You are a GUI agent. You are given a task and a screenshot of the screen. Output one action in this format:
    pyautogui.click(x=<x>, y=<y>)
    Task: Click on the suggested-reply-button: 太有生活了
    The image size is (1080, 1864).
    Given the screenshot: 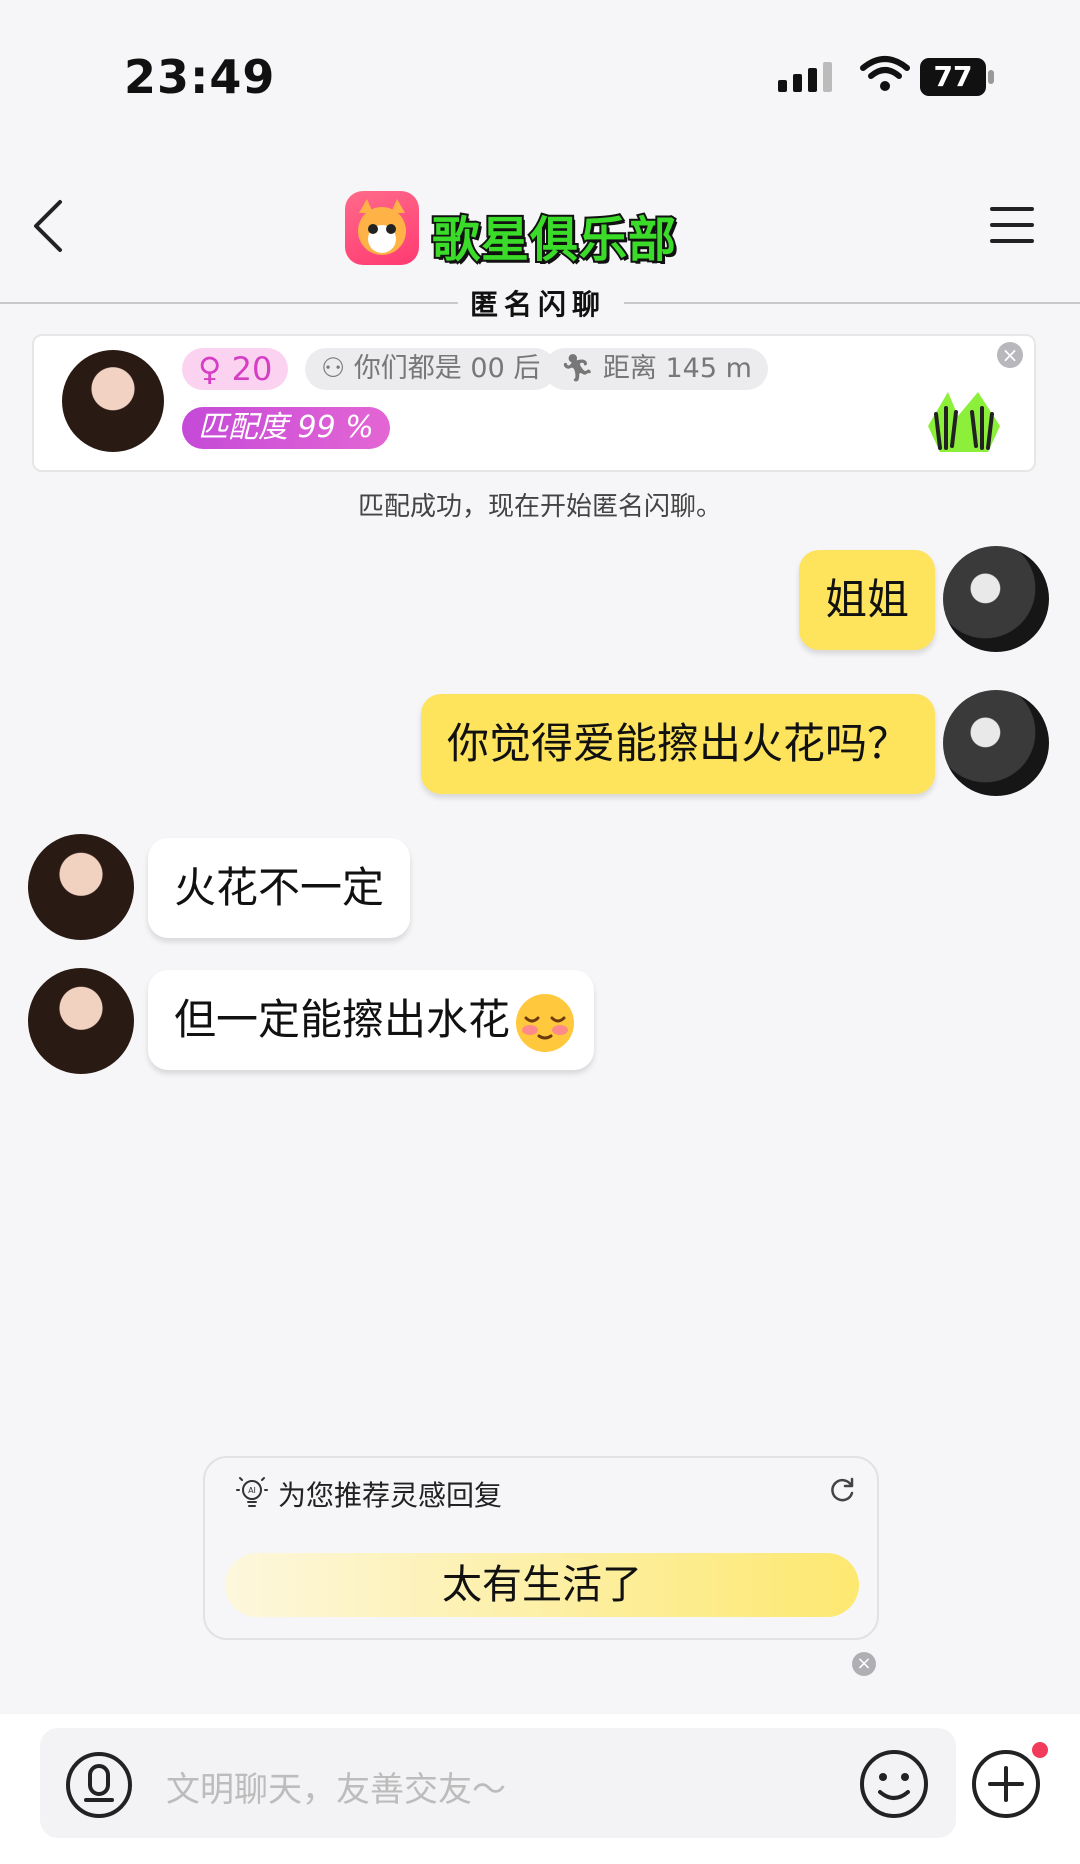 What is the action you would take?
    pyautogui.click(x=542, y=1585)
    